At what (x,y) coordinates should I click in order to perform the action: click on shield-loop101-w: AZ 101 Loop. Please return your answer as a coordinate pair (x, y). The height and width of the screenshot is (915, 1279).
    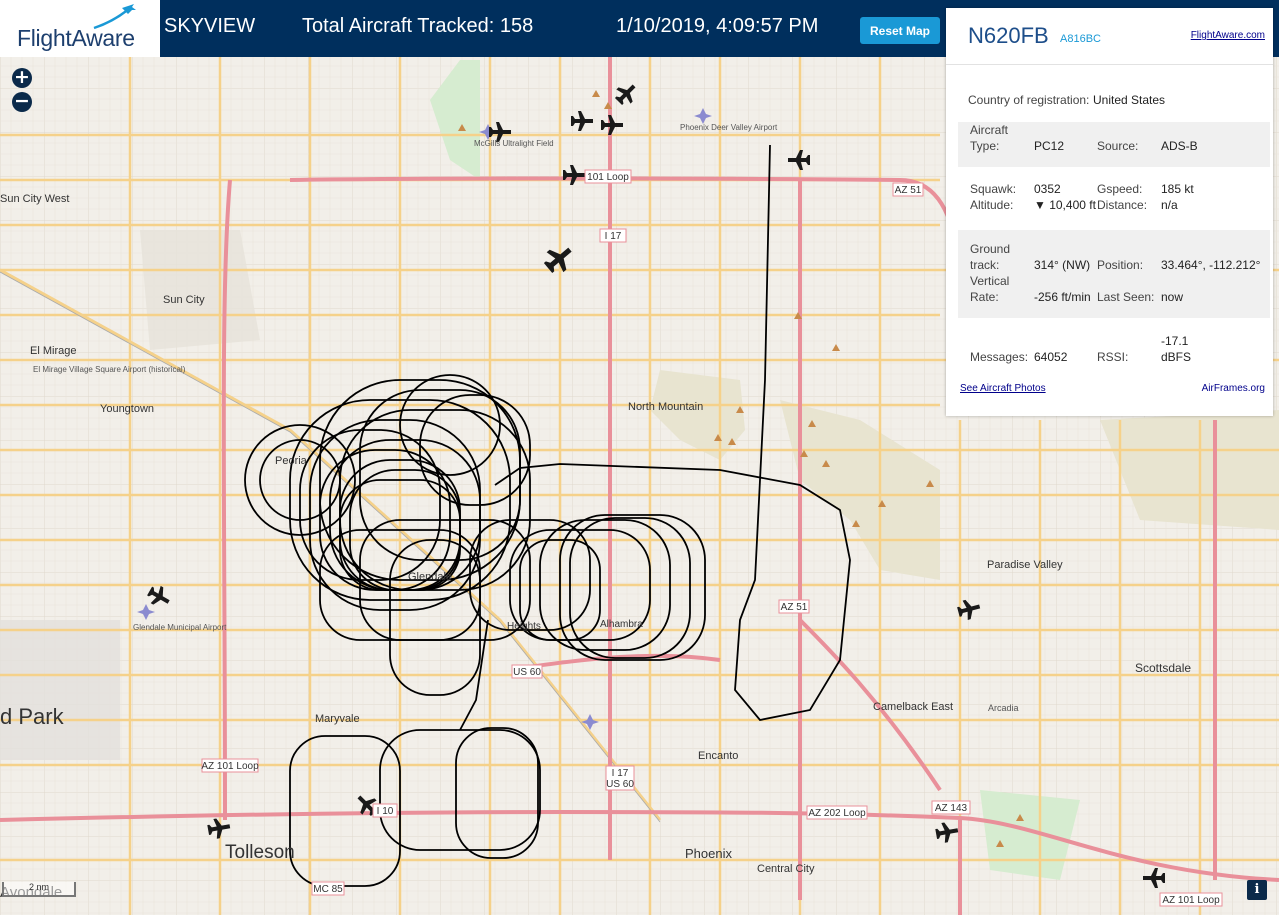
    Looking at the image, I should click on (230, 766).